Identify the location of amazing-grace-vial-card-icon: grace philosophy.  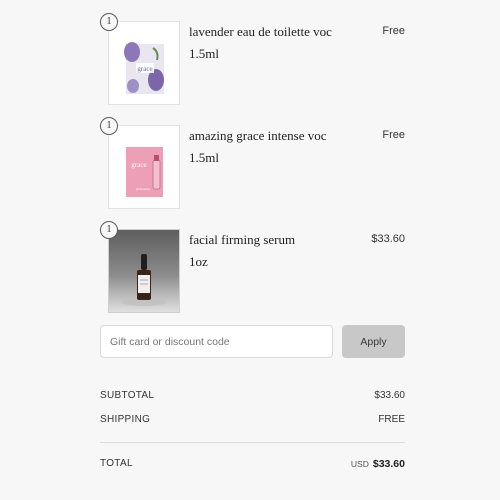
(144, 167).